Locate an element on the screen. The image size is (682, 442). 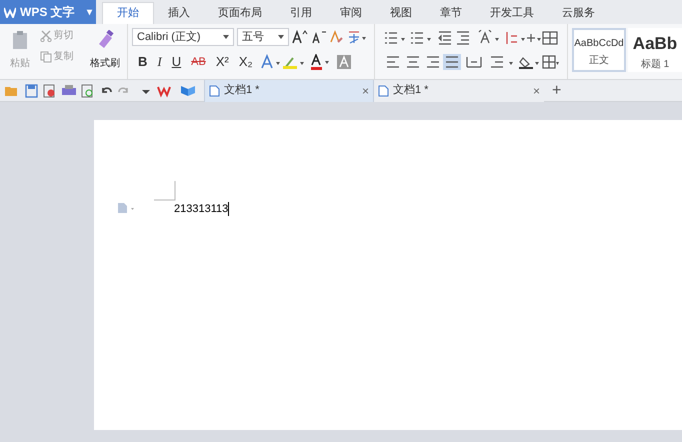
shrink-font-icon is located at coordinates (319, 37).